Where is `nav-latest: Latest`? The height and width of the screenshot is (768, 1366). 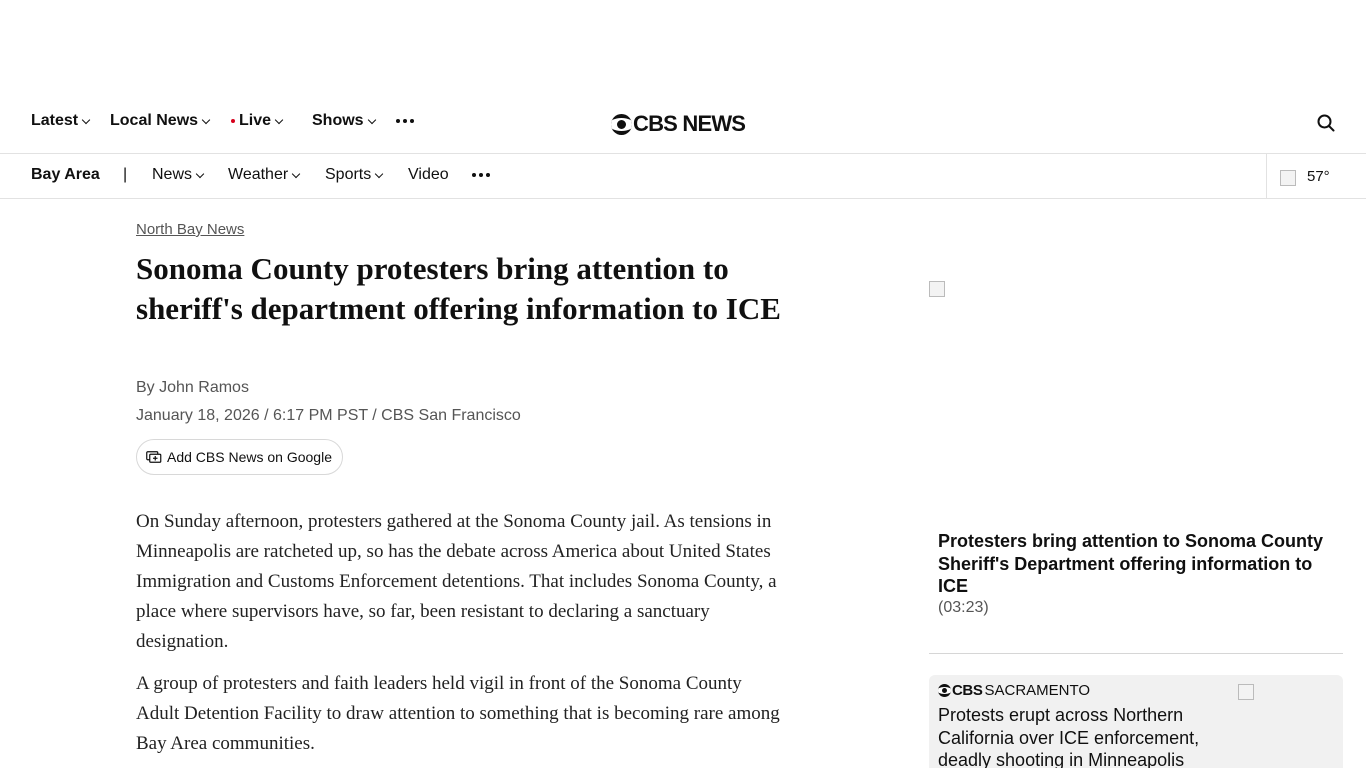
nav-latest: Latest is located at coordinates (61, 121).